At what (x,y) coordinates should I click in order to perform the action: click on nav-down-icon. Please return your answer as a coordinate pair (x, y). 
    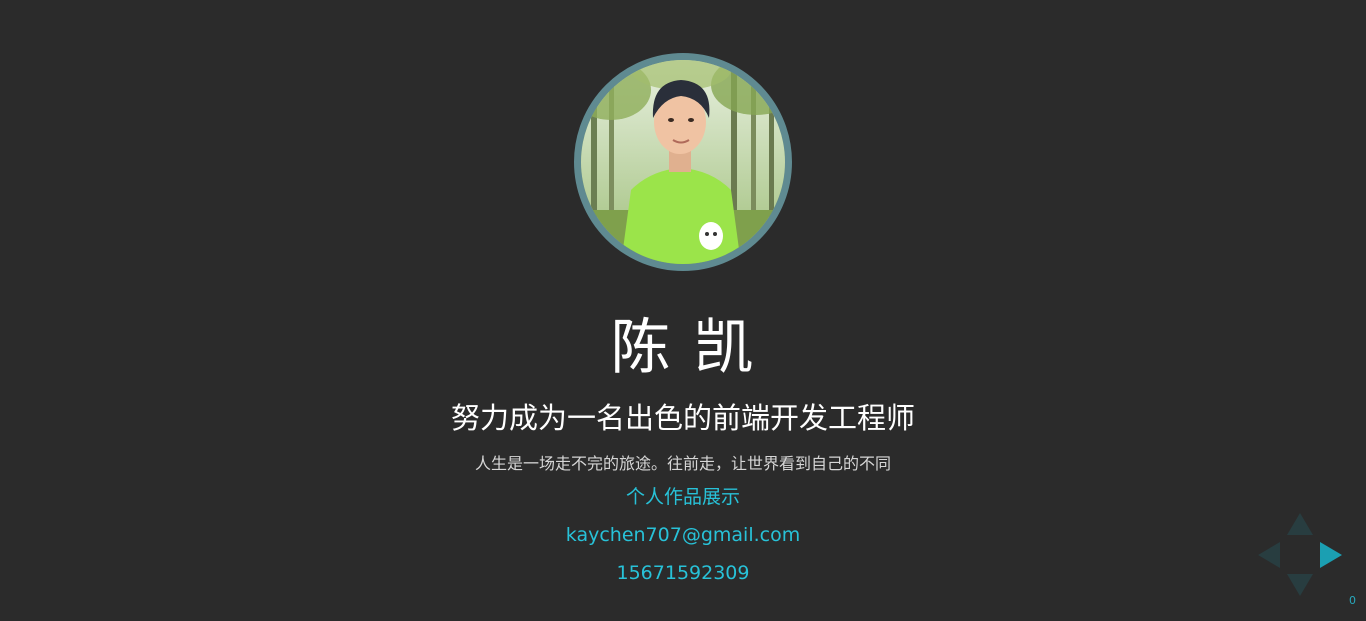
    Looking at the image, I should click on (1300, 585).